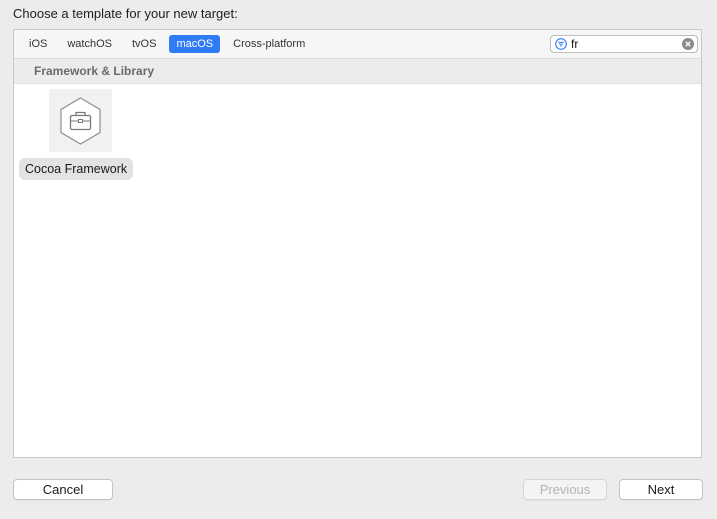  Describe the element at coordinates (574, 44) in the screenshot. I see `search-input: fr` at that location.